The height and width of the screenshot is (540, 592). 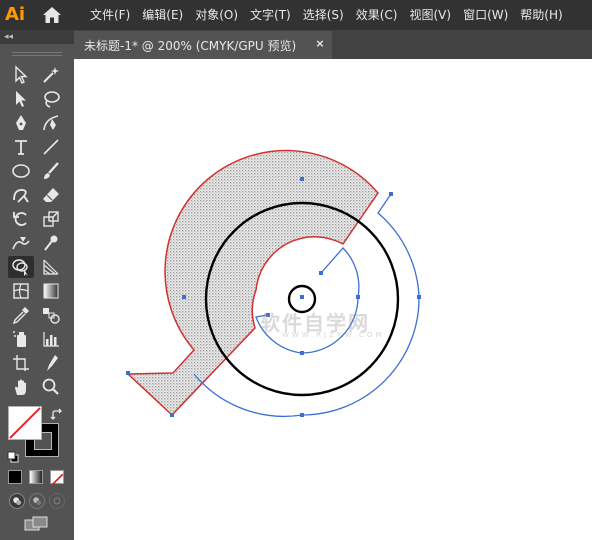 I want to click on eraser-tool, so click(x=51, y=195).